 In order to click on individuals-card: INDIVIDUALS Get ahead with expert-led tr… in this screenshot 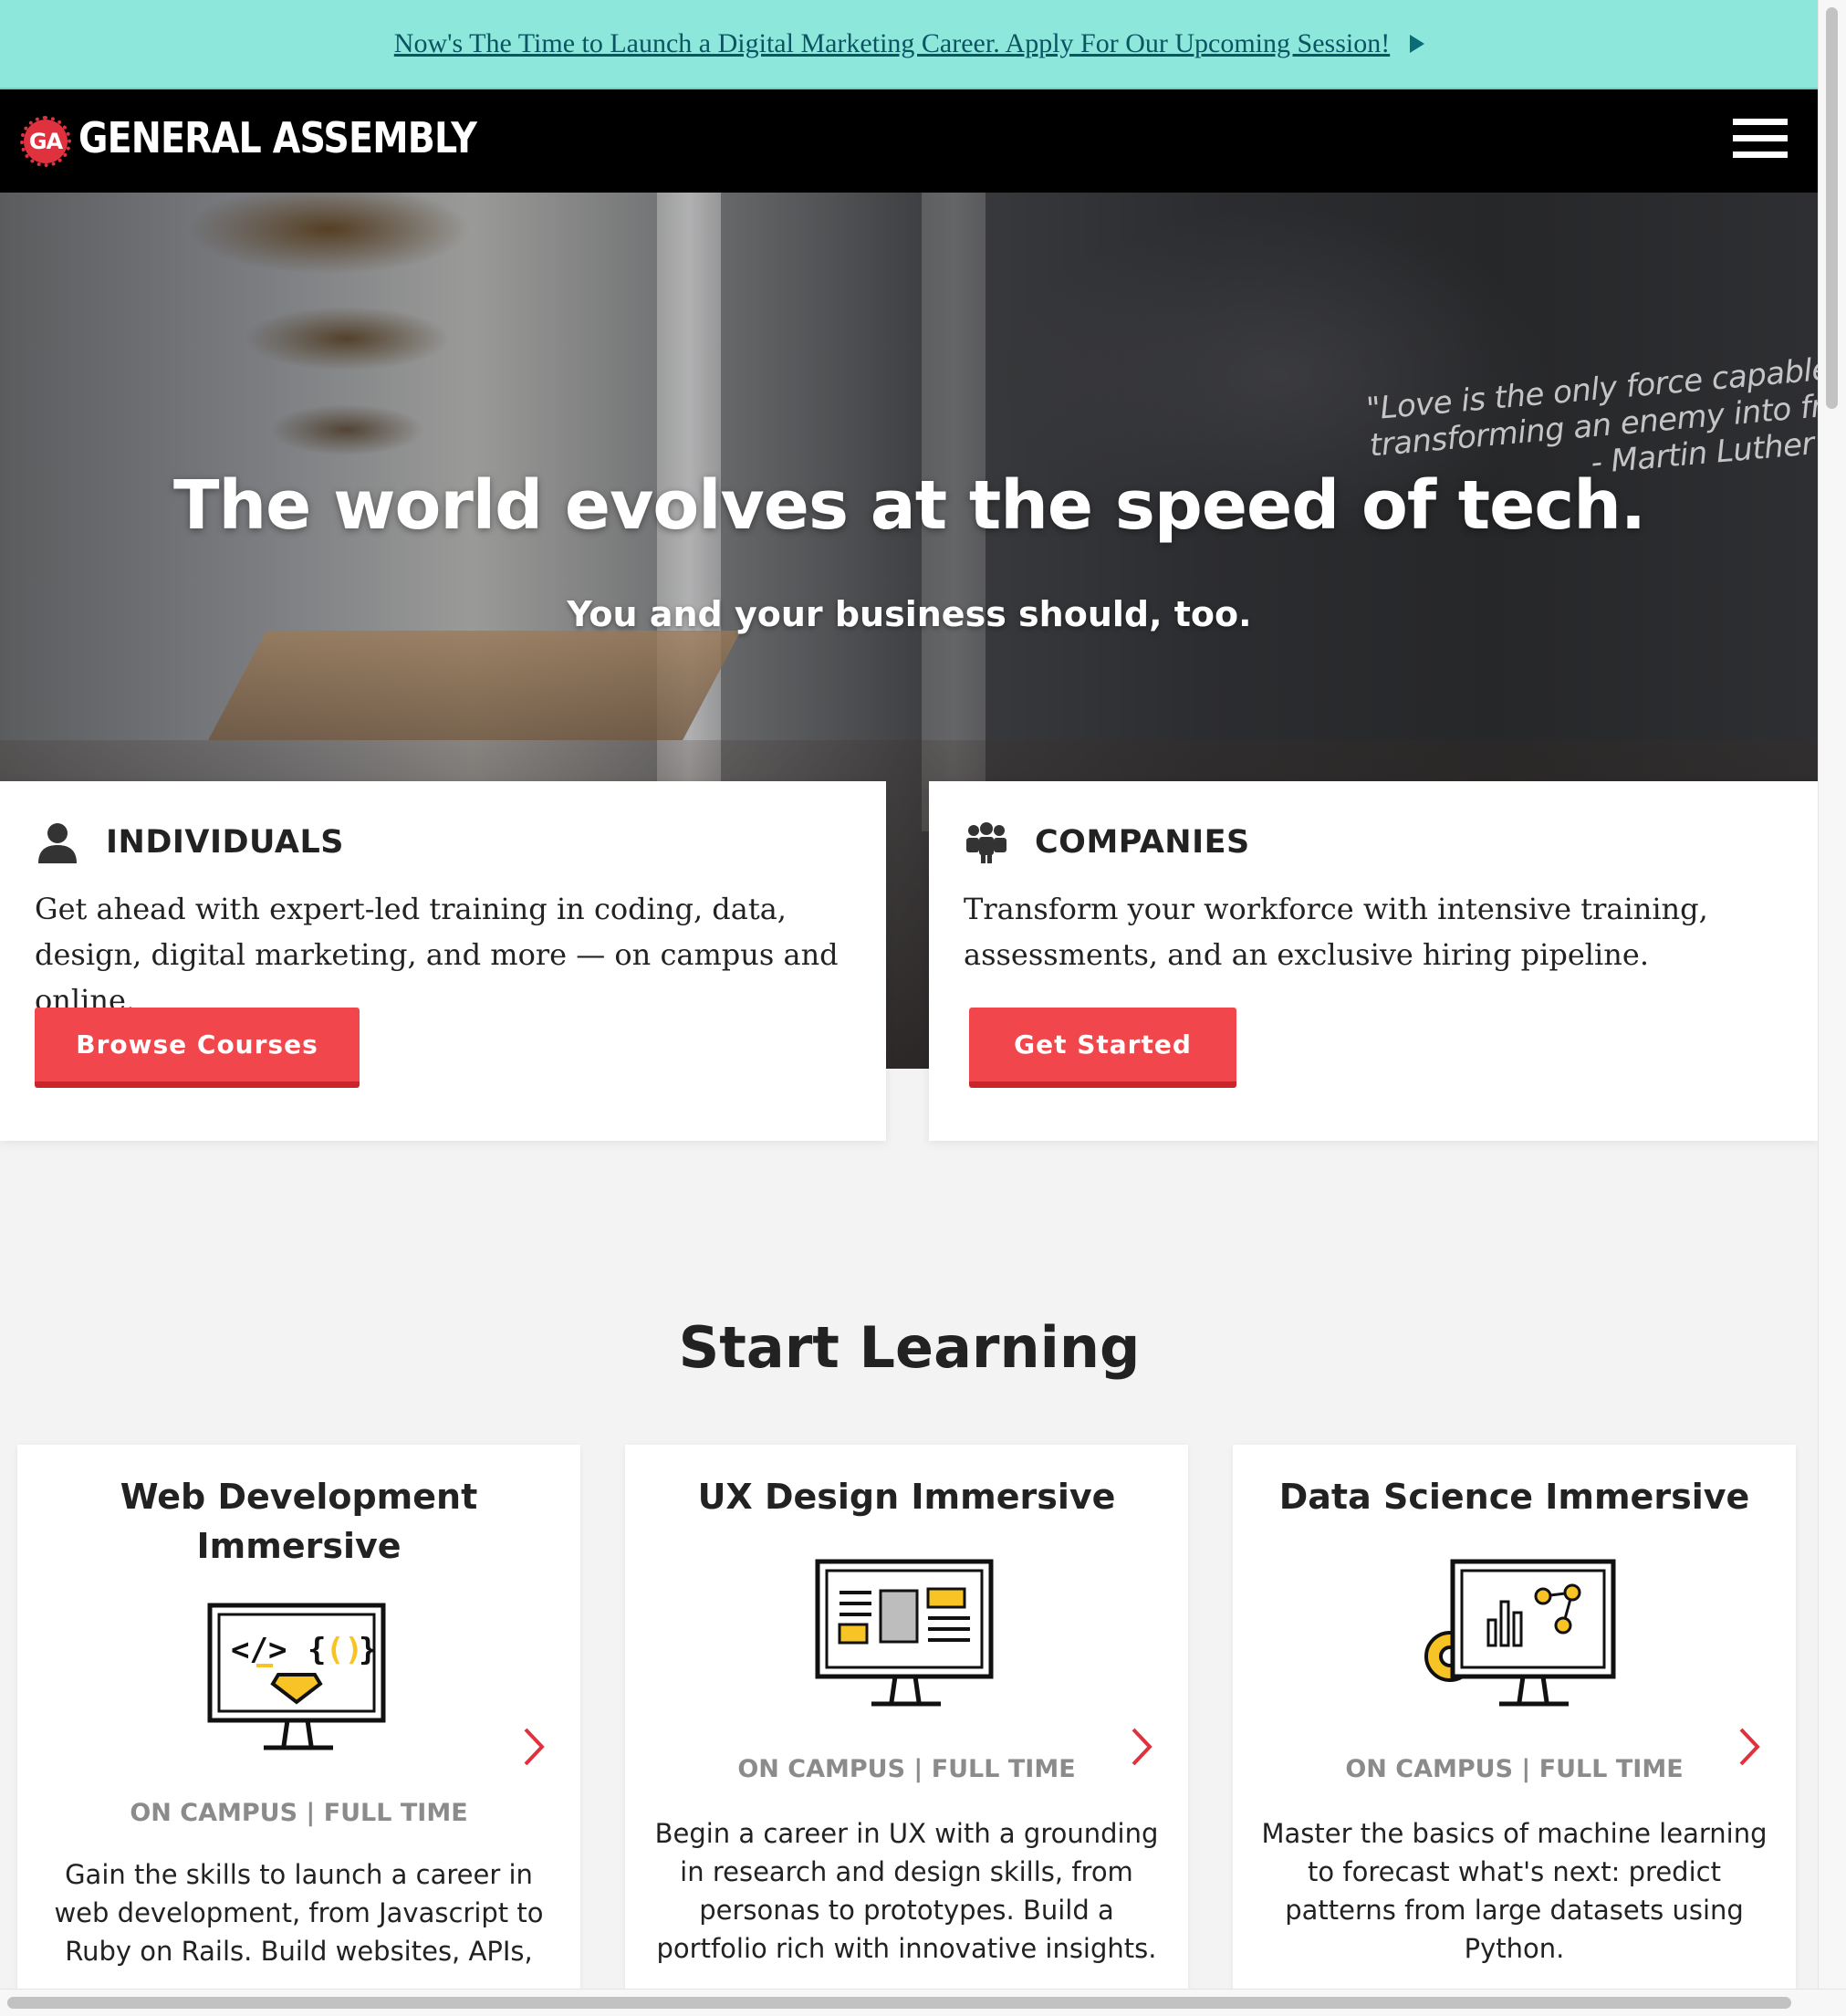, I will do `click(443, 961)`.